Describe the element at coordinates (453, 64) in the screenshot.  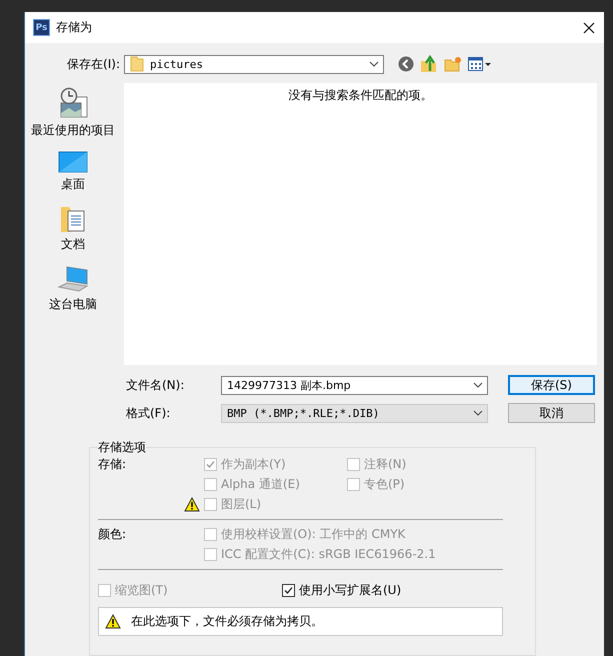
I see `new-folder-button` at that location.